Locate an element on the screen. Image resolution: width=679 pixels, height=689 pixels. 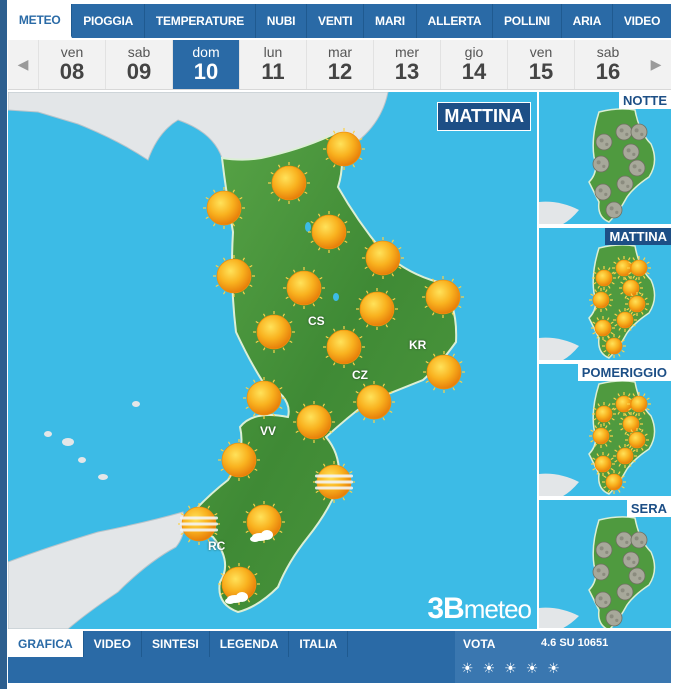
day-number: 14 is located at coordinates (474, 71).